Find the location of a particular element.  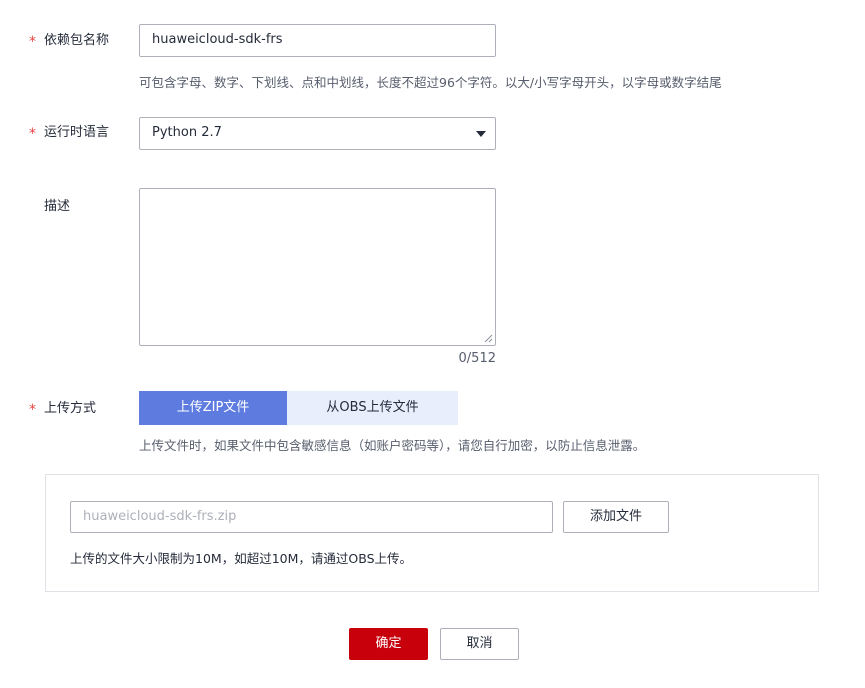

upload-obs-tab: 从OBS上传文件 is located at coordinates (372, 408).